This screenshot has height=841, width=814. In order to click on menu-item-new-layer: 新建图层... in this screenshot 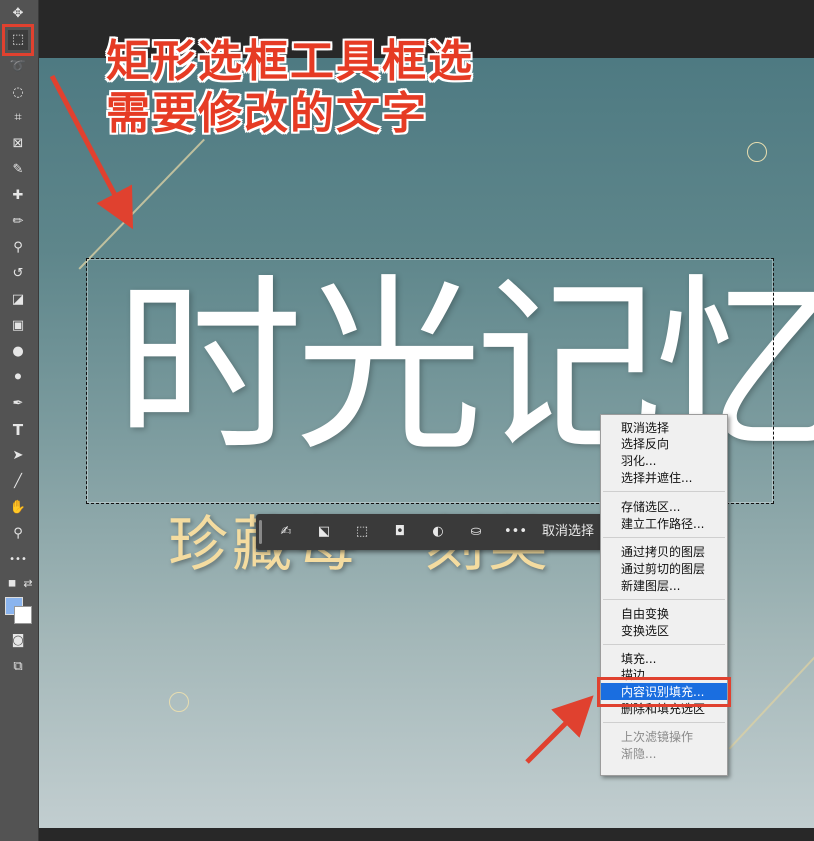, I will do `click(650, 586)`.